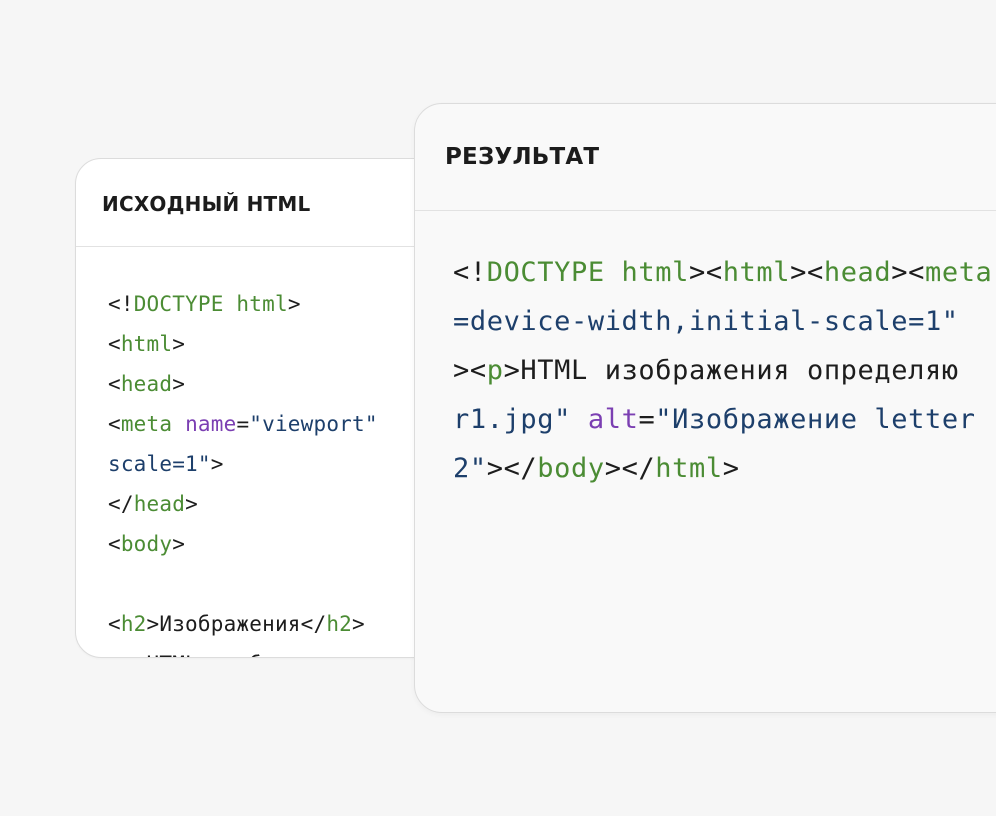 The image size is (996, 816). I want to click on code-line: ><p>HTML изображения определяю, so click(724, 370).